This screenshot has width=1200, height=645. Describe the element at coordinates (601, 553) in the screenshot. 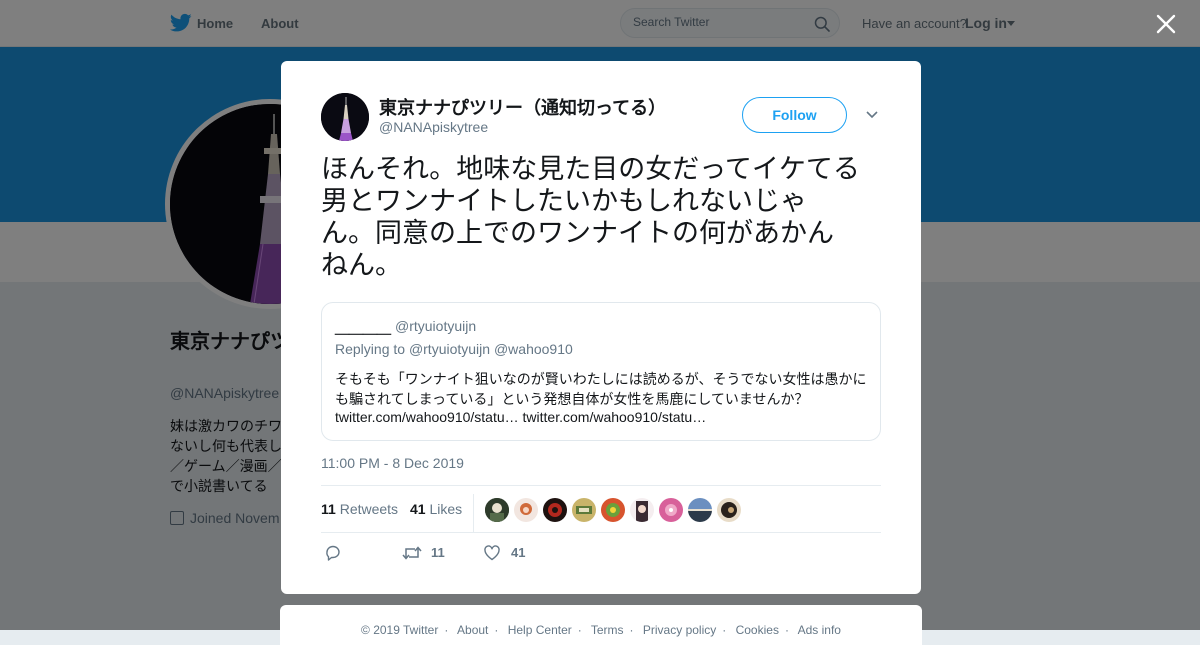

I see `tweet-actions: 11 41` at that location.